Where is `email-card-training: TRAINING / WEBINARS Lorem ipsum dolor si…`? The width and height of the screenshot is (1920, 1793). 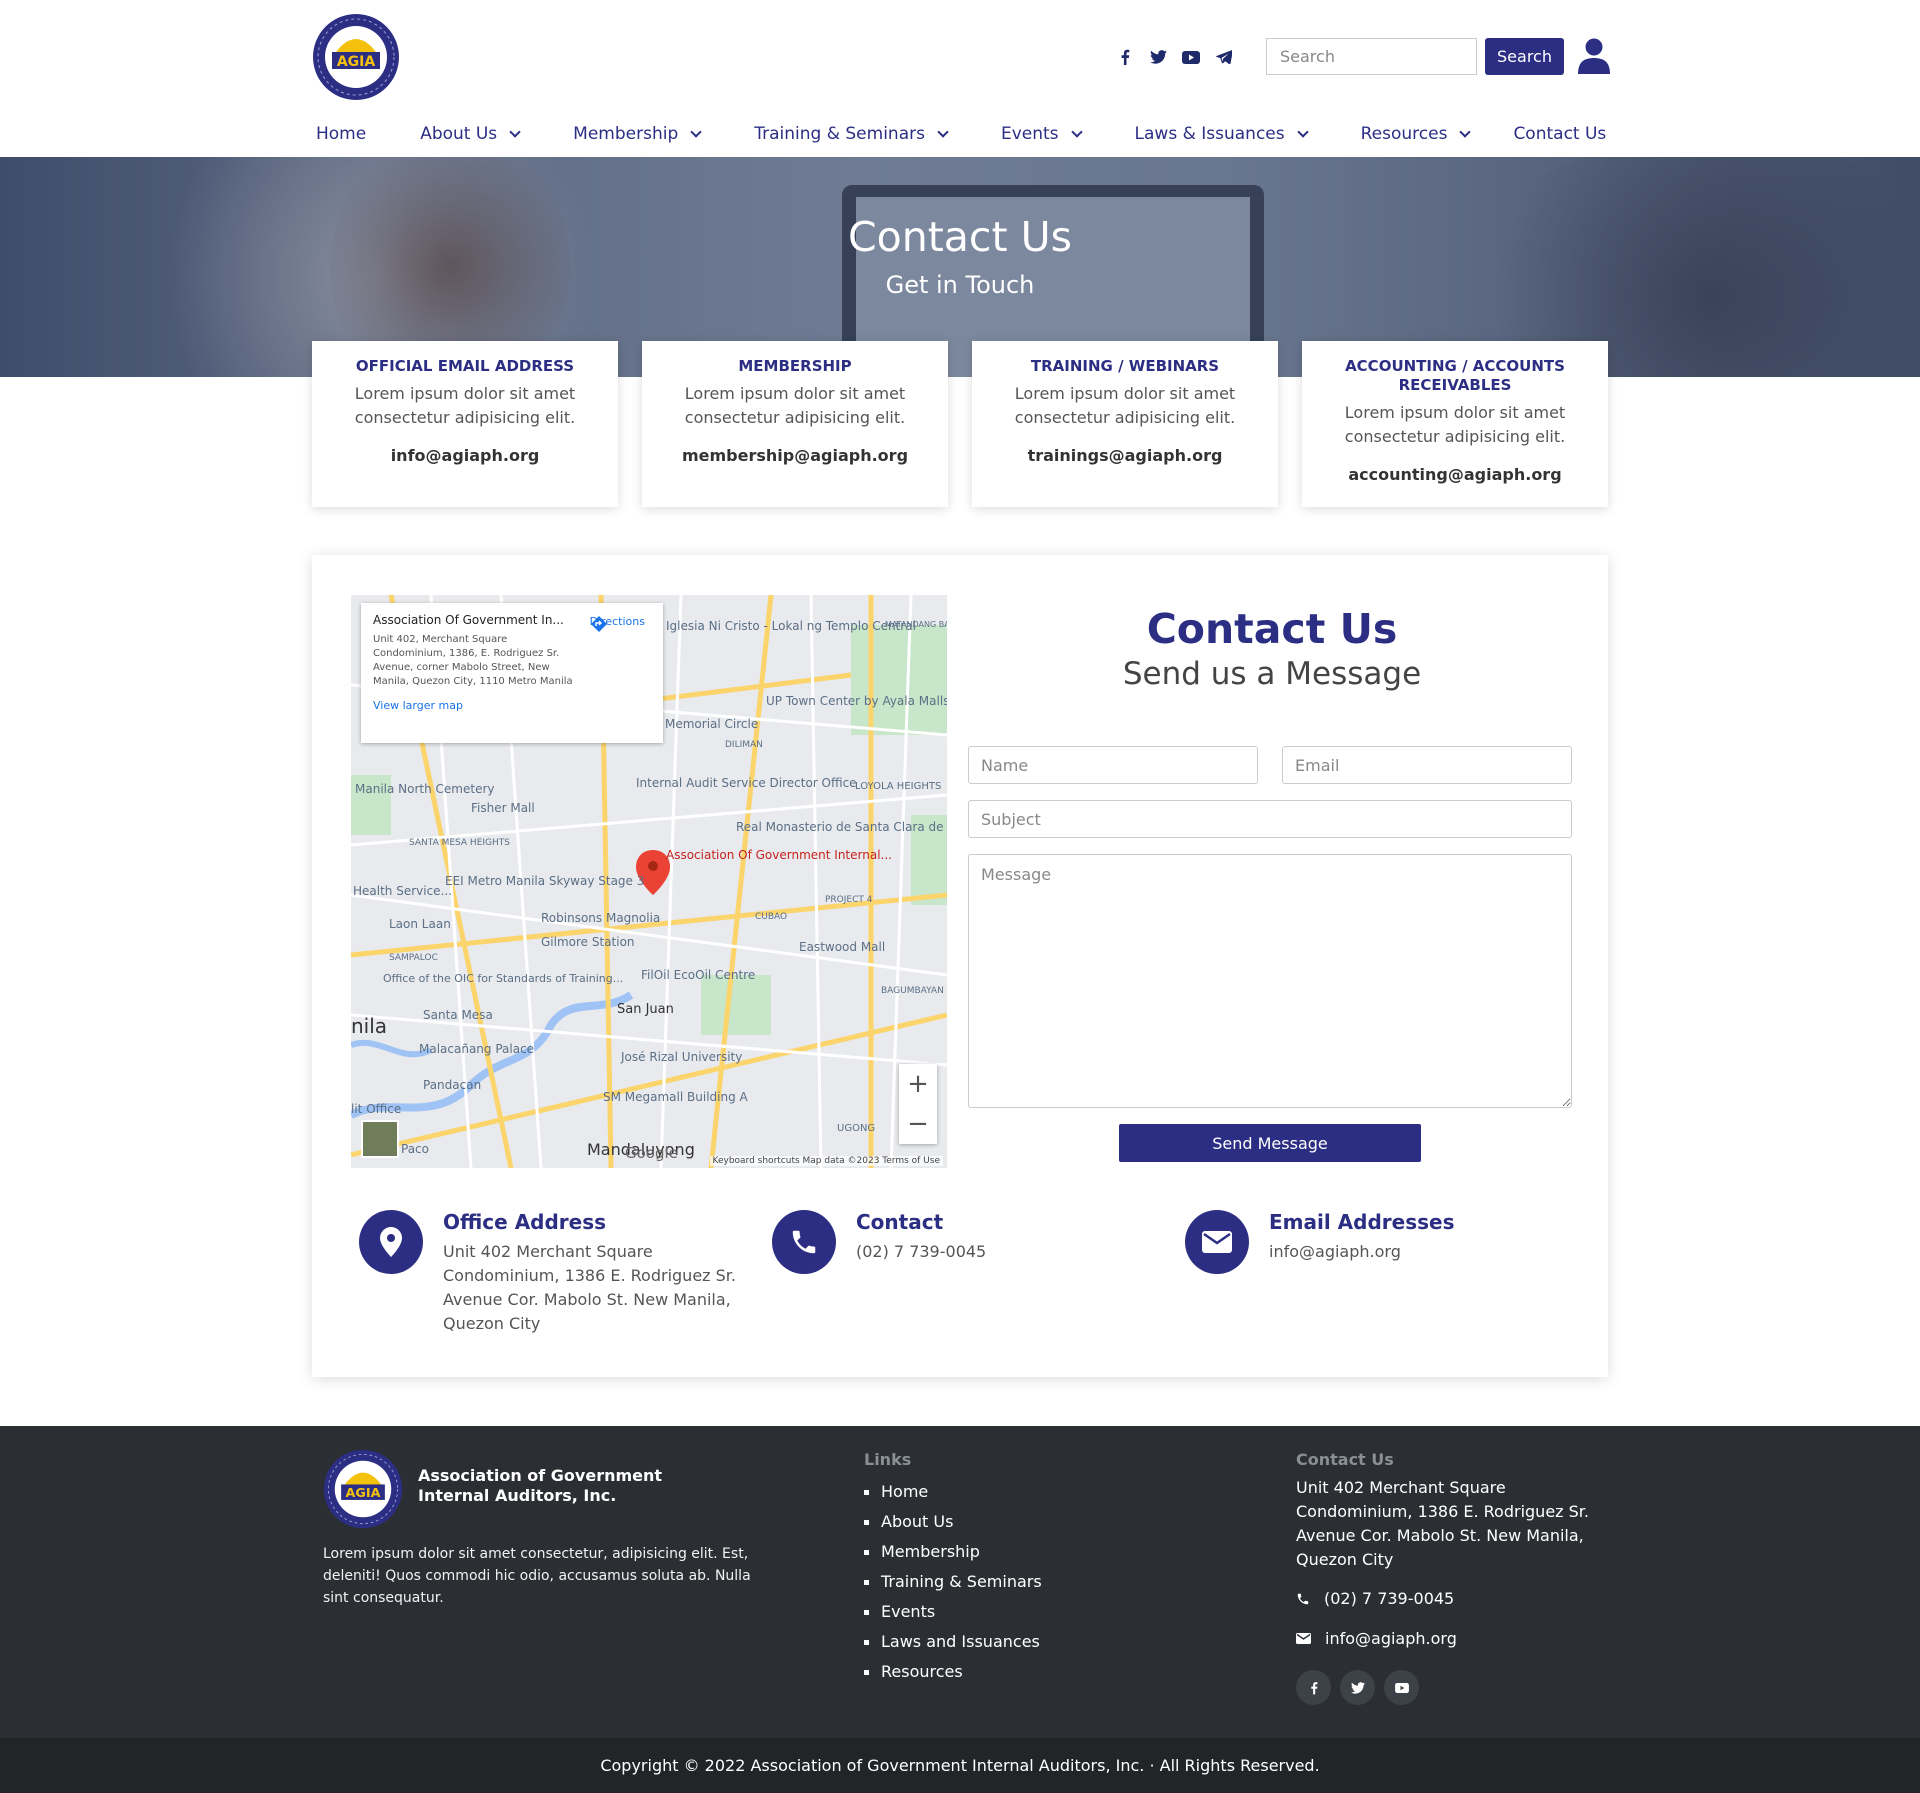
email-card-training: TRAINING / WEBINARS Lorem ipsum dolor si… is located at coordinates (1125, 424).